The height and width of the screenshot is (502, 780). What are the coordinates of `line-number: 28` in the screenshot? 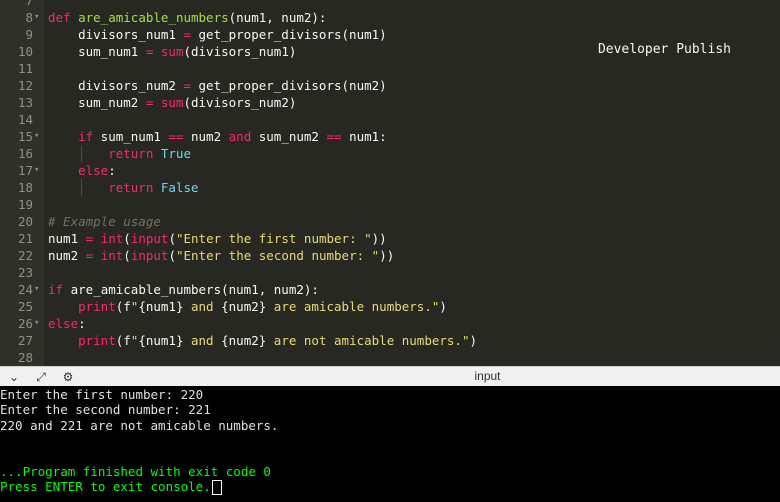 It's located at (25, 357).